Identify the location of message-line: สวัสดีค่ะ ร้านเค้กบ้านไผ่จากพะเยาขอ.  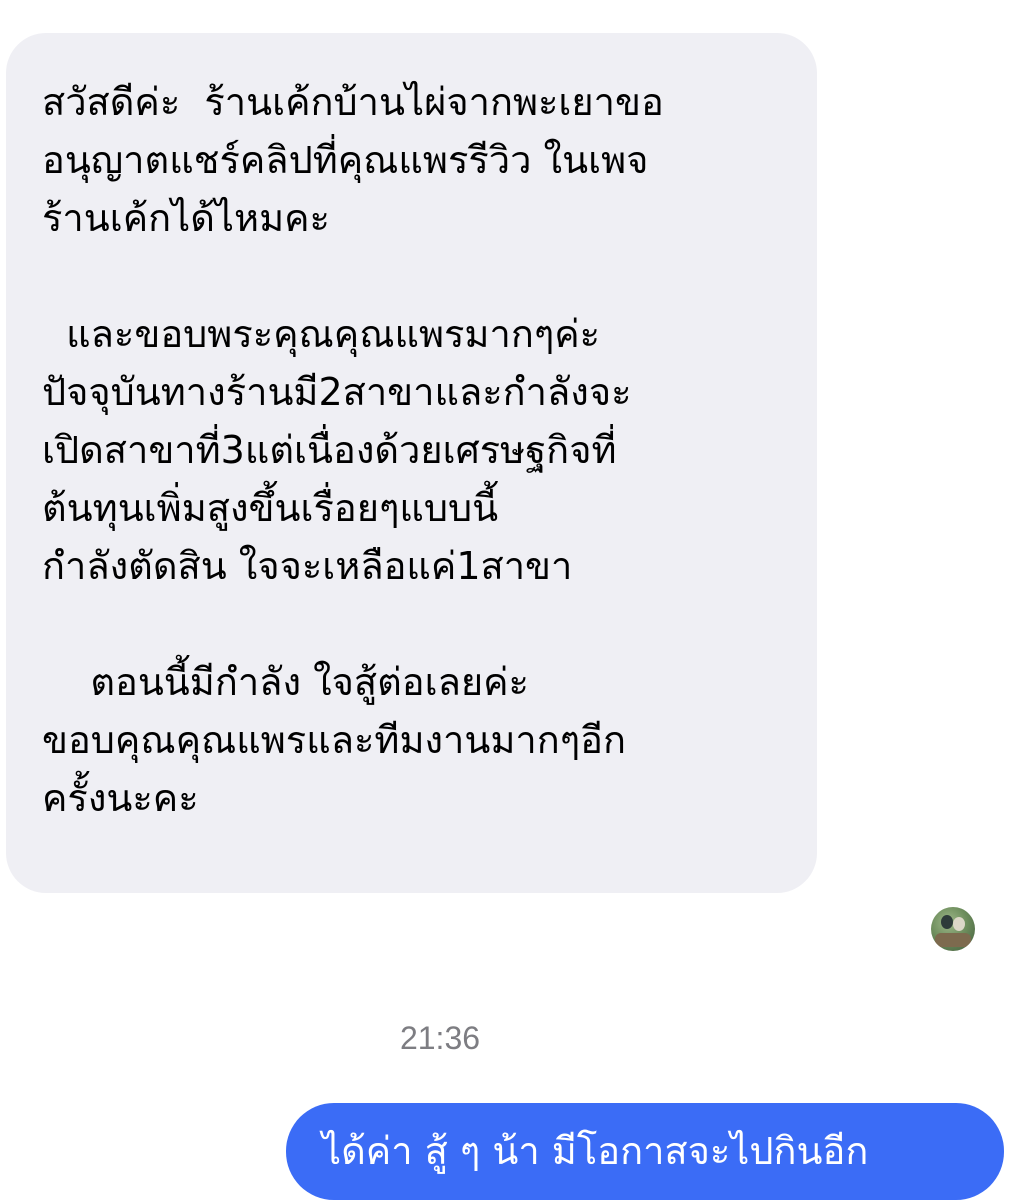
(353, 102).